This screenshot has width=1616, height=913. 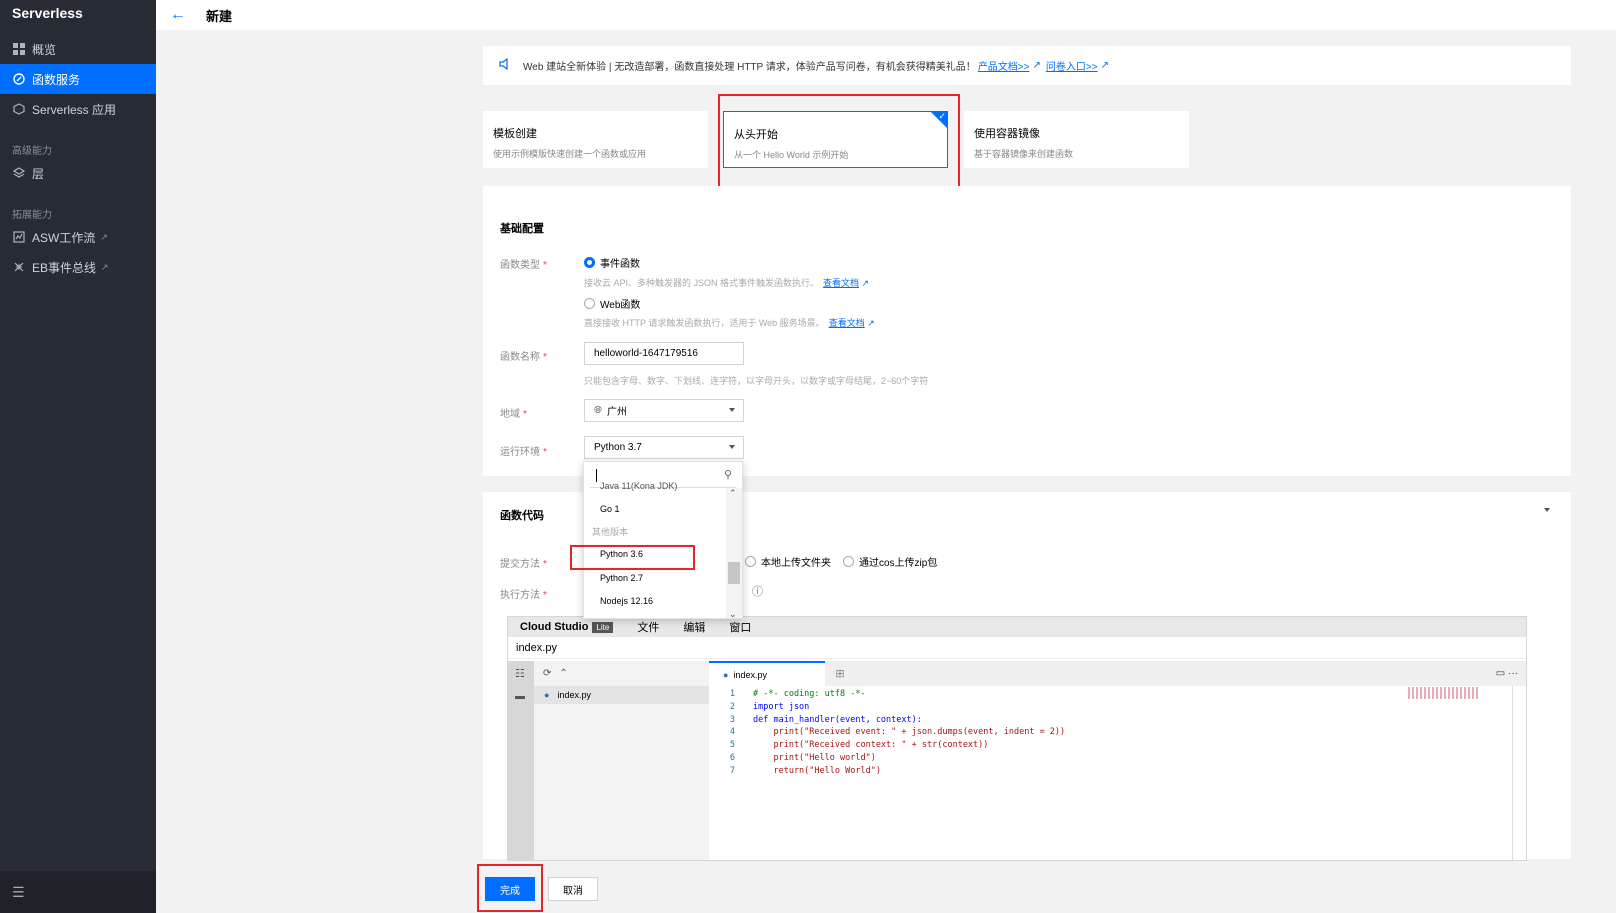 What do you see at coordinates (890, 561) in the screenshot?
I see `cos-zip-radio: 通过cos上传zip包` at bounding box center [890, 561].